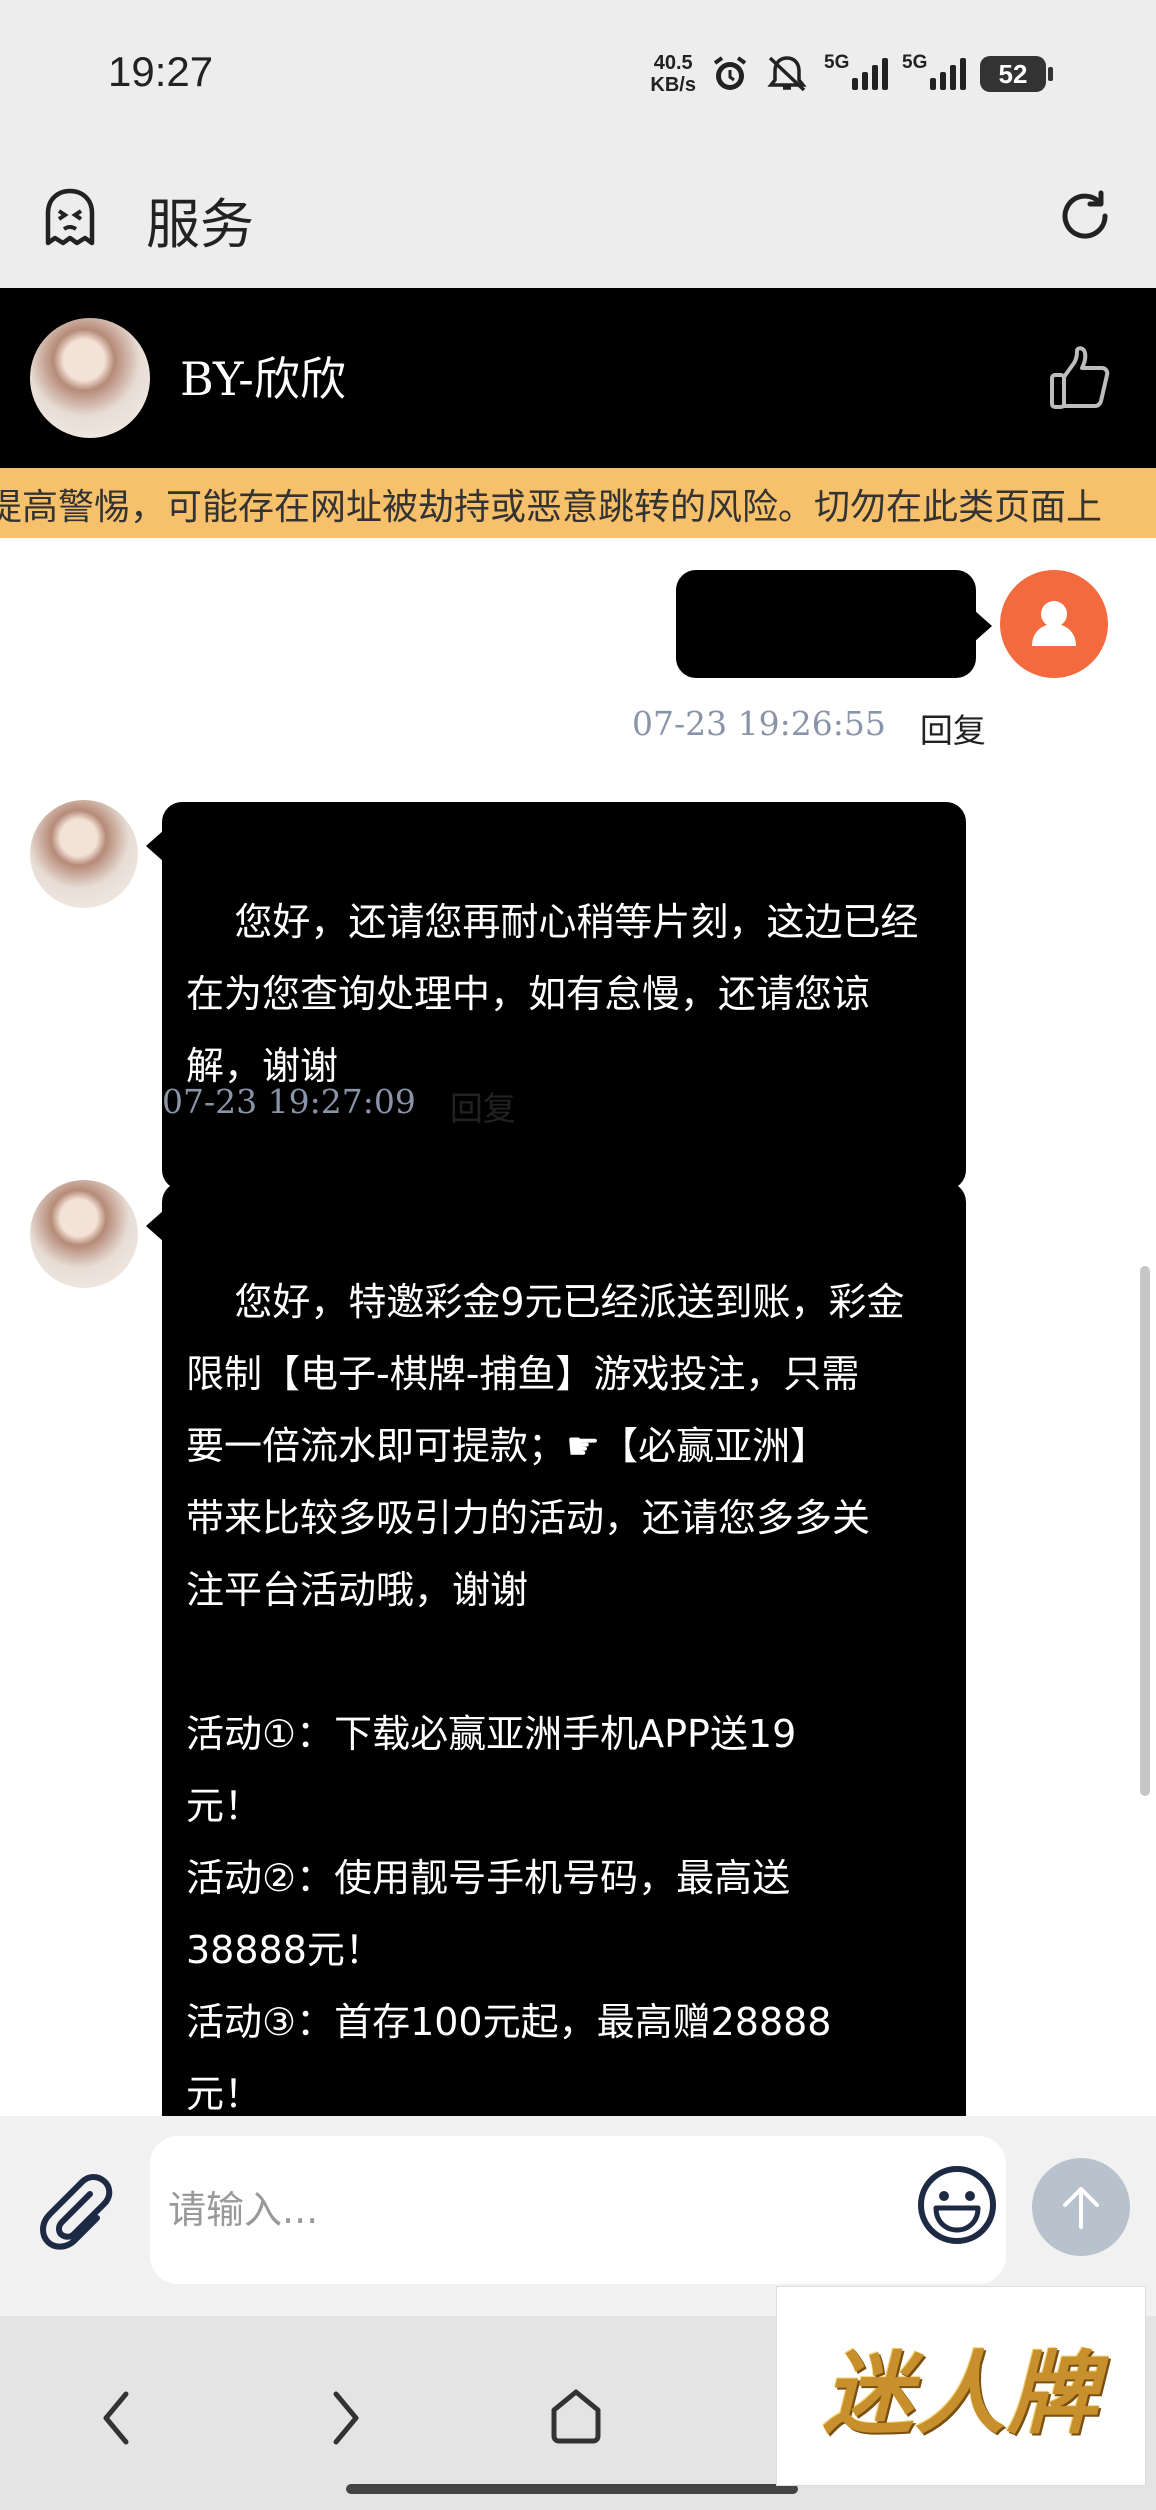 The height and width of the screenshot is (2510, 1156). What do you see at coordinates (673, 85) in the screenshot?
I see `network-speed-unit: KB/s` at bounding box center [673, 85].